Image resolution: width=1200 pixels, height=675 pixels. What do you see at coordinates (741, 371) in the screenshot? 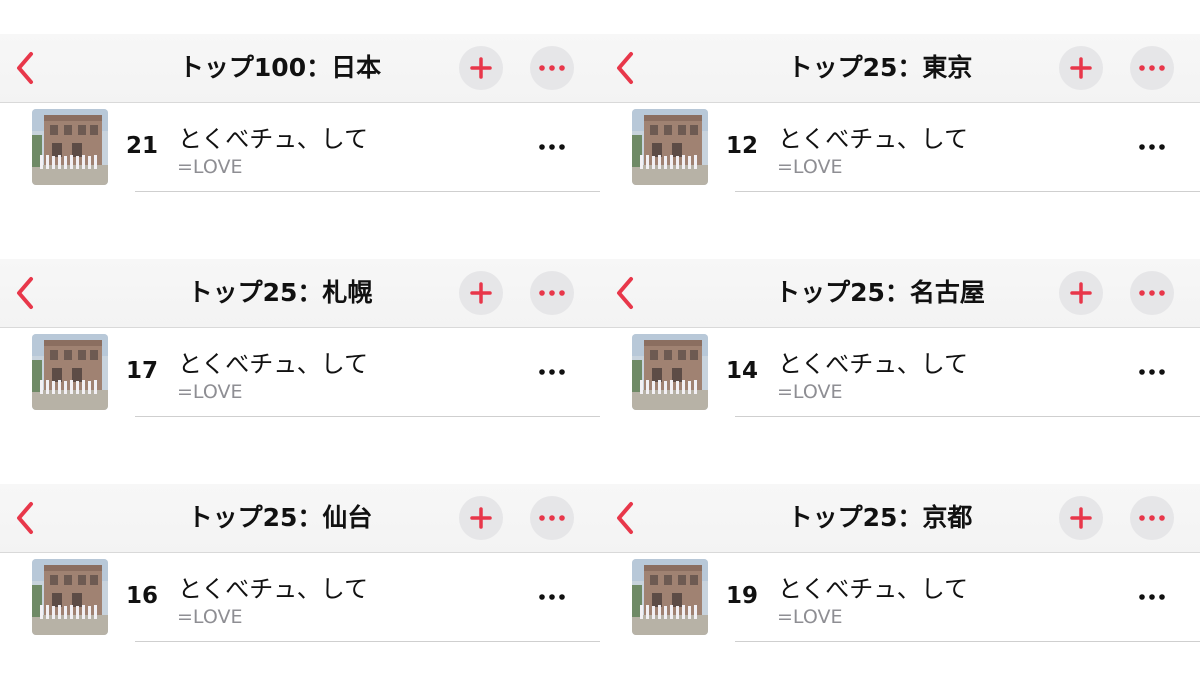
I see `chart-rank: 14` at bounding box center [741, 371].